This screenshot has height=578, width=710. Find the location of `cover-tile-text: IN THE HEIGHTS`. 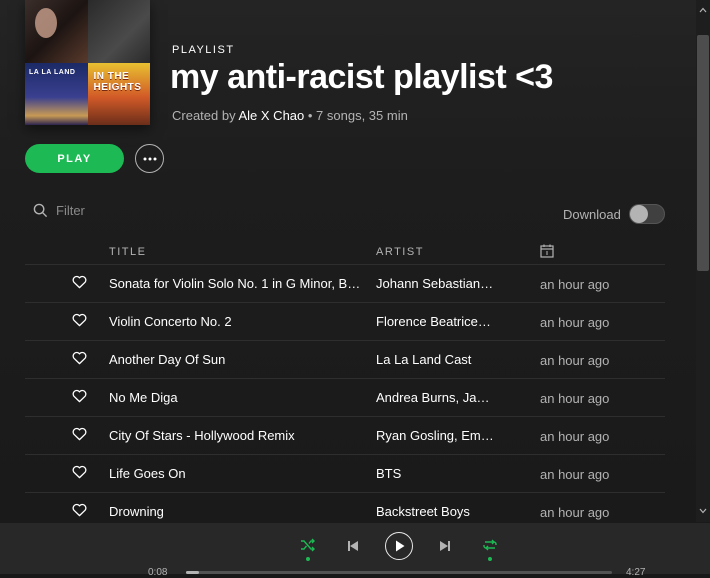

cover-tile-text: IN THE HEIGHTS is located at coordinates (117, 81).